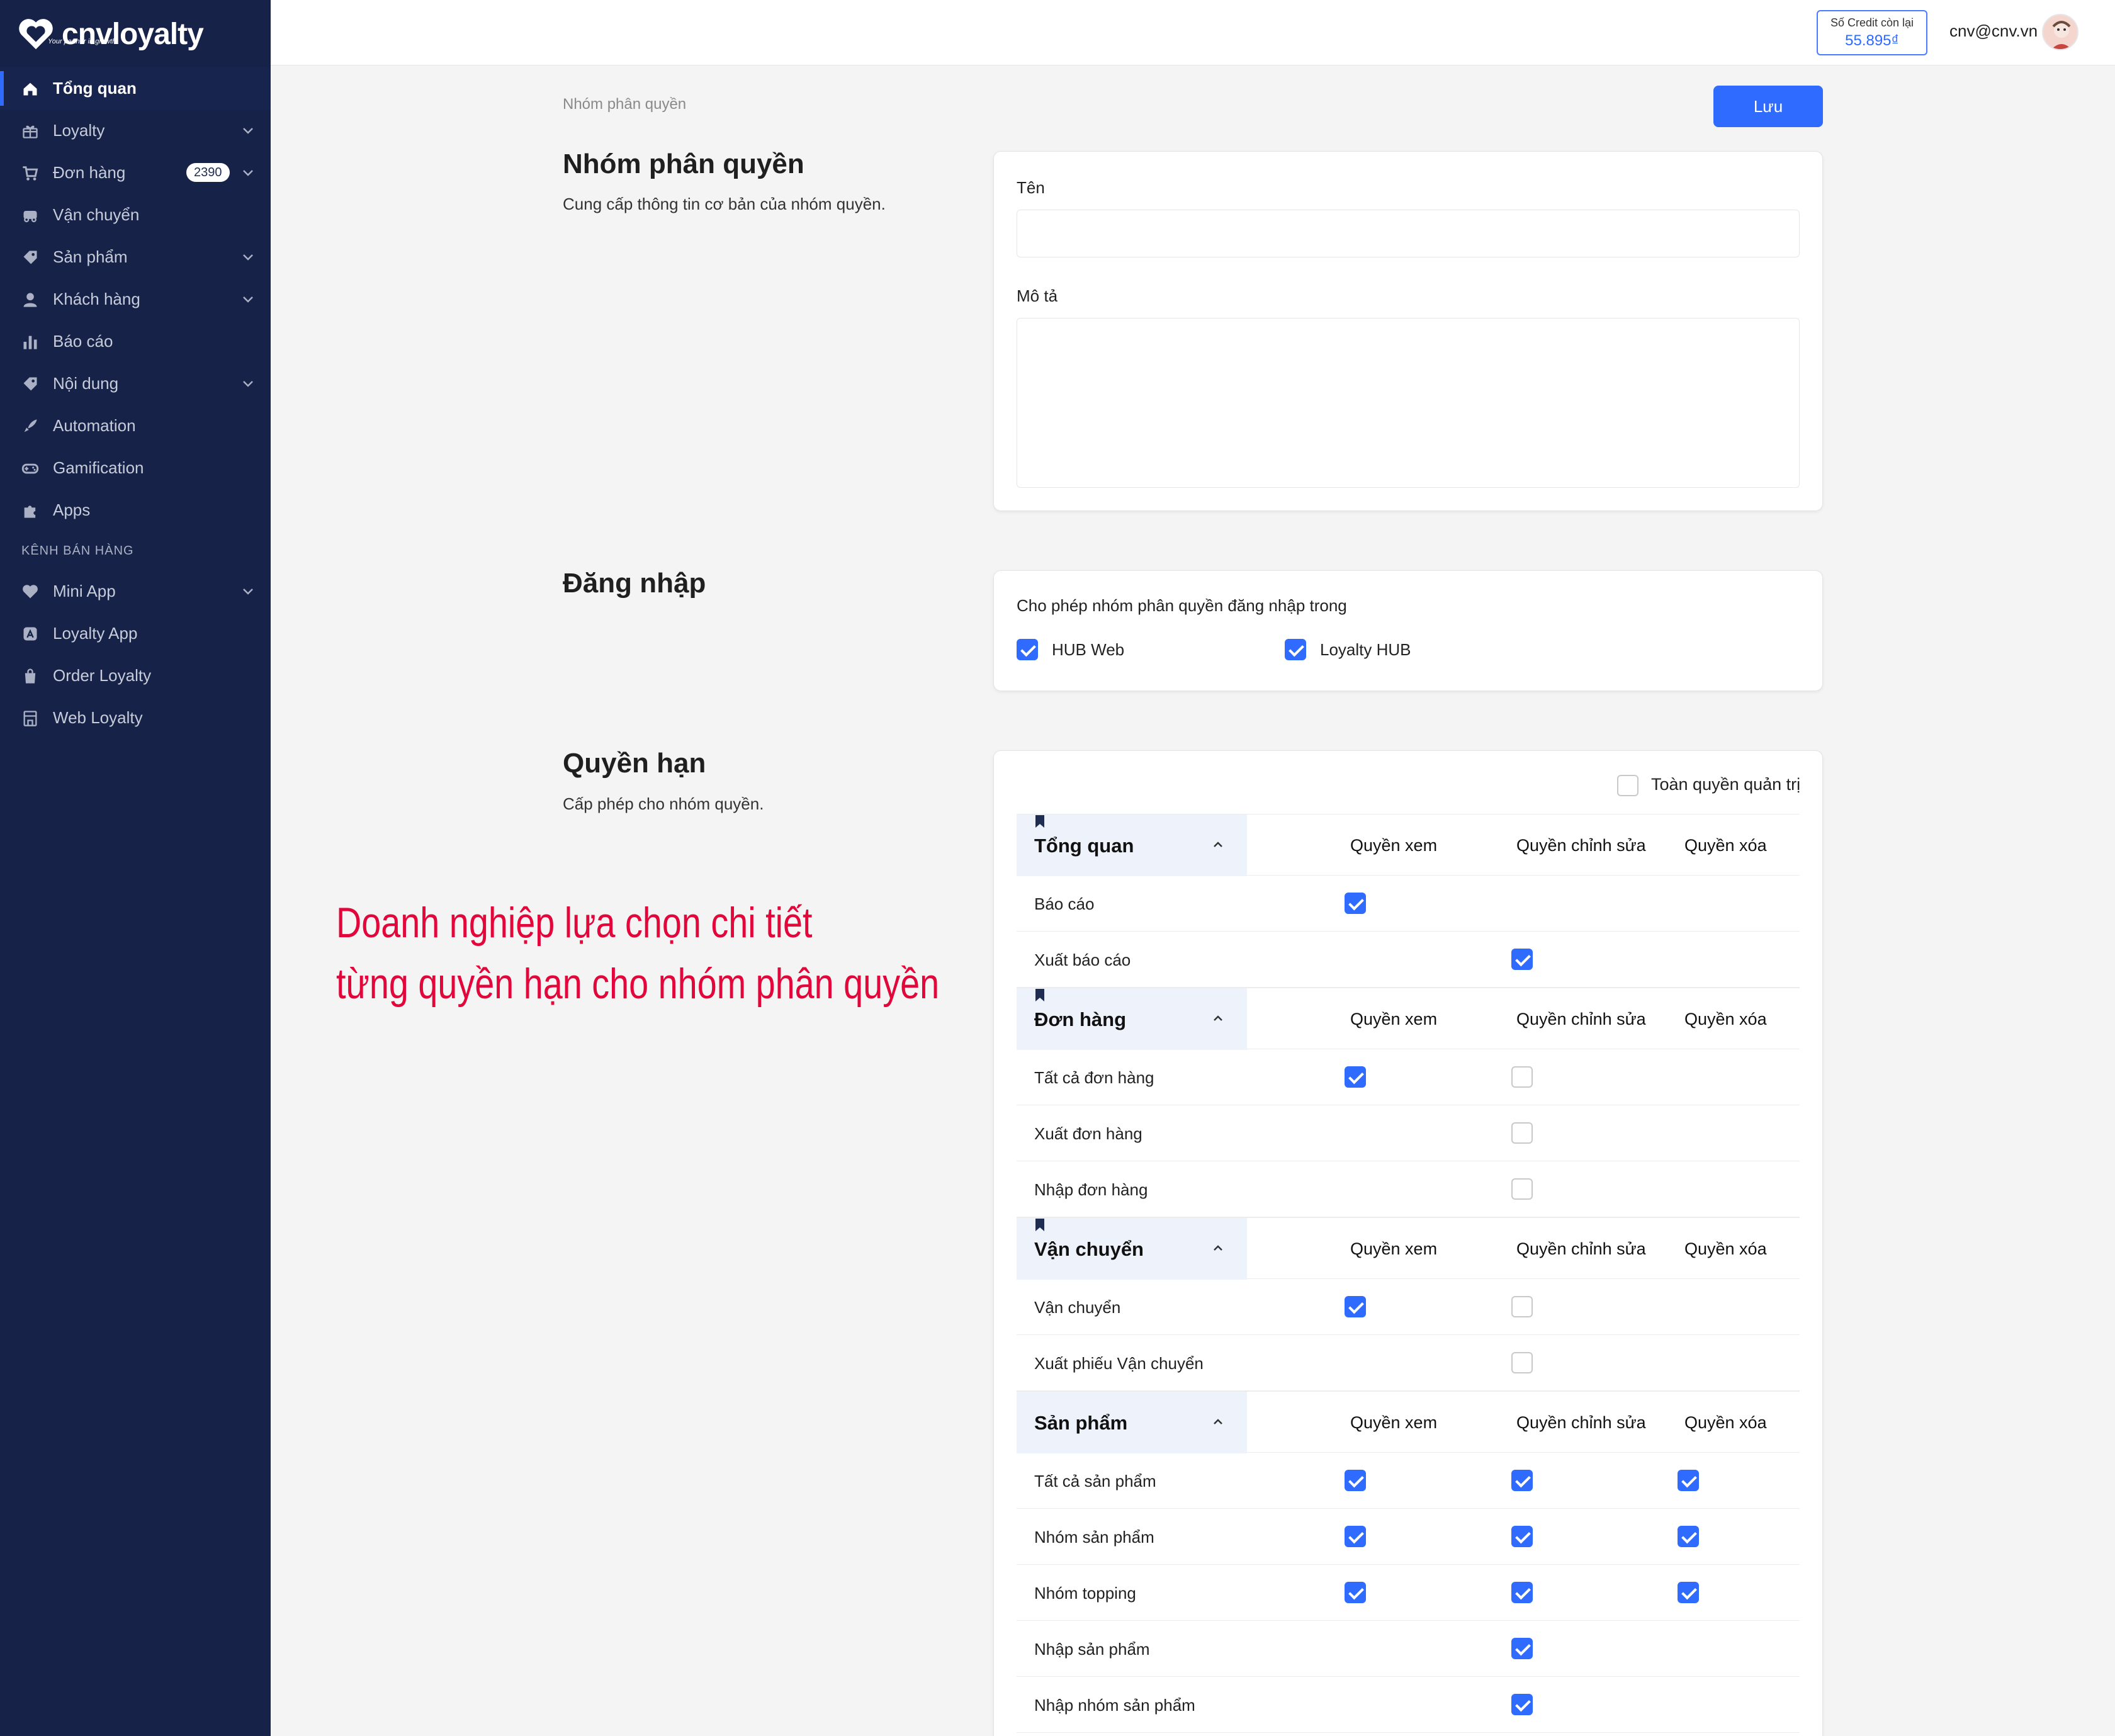  Describe the element at coordinates (30, 384) in the screenshot. I see `tag-icon` at that location.